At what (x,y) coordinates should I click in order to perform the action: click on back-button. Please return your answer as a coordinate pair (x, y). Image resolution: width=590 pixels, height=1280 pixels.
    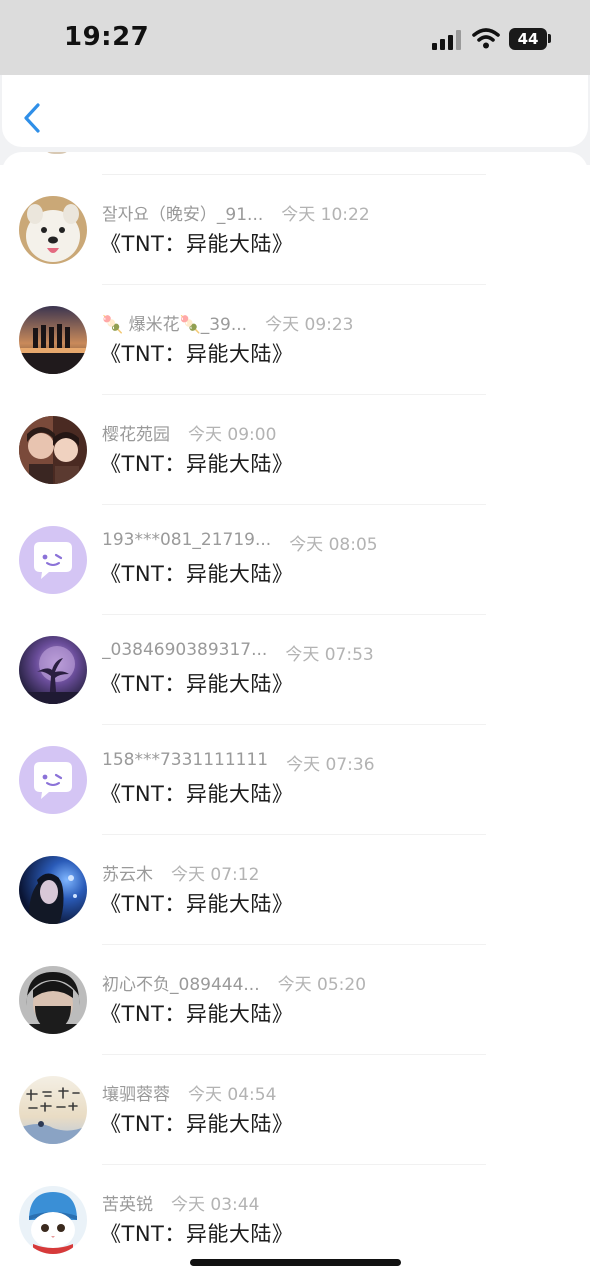
    Looking at the image, I should click on (35, 118).